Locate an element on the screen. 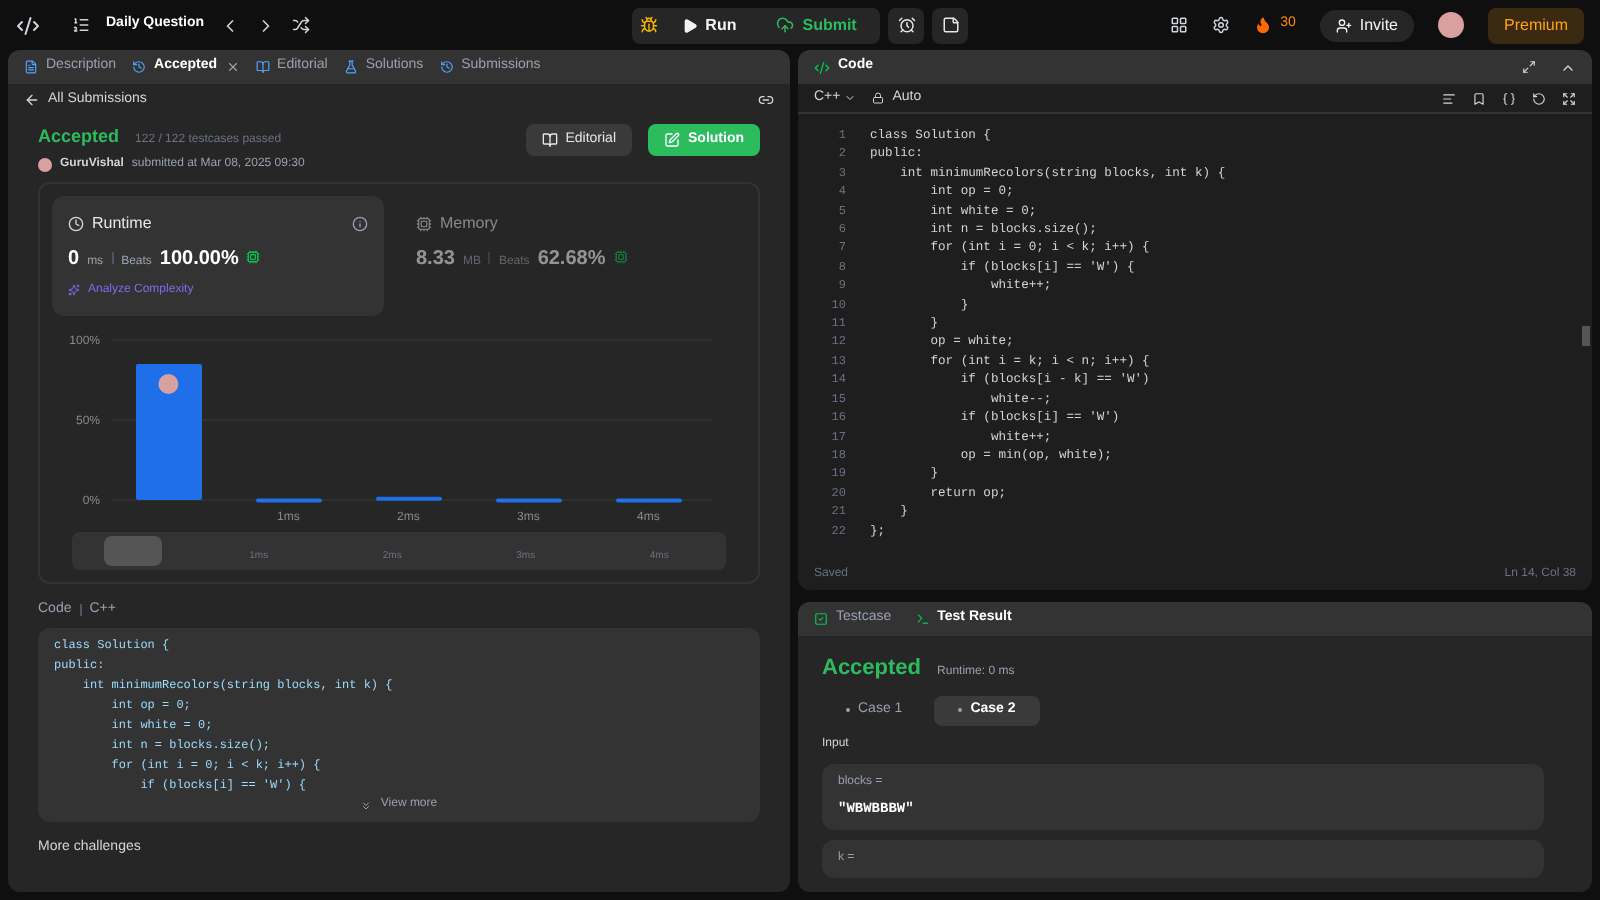 The image size is (1600, 900). braces-icon is located at coordinates (1509, 98).